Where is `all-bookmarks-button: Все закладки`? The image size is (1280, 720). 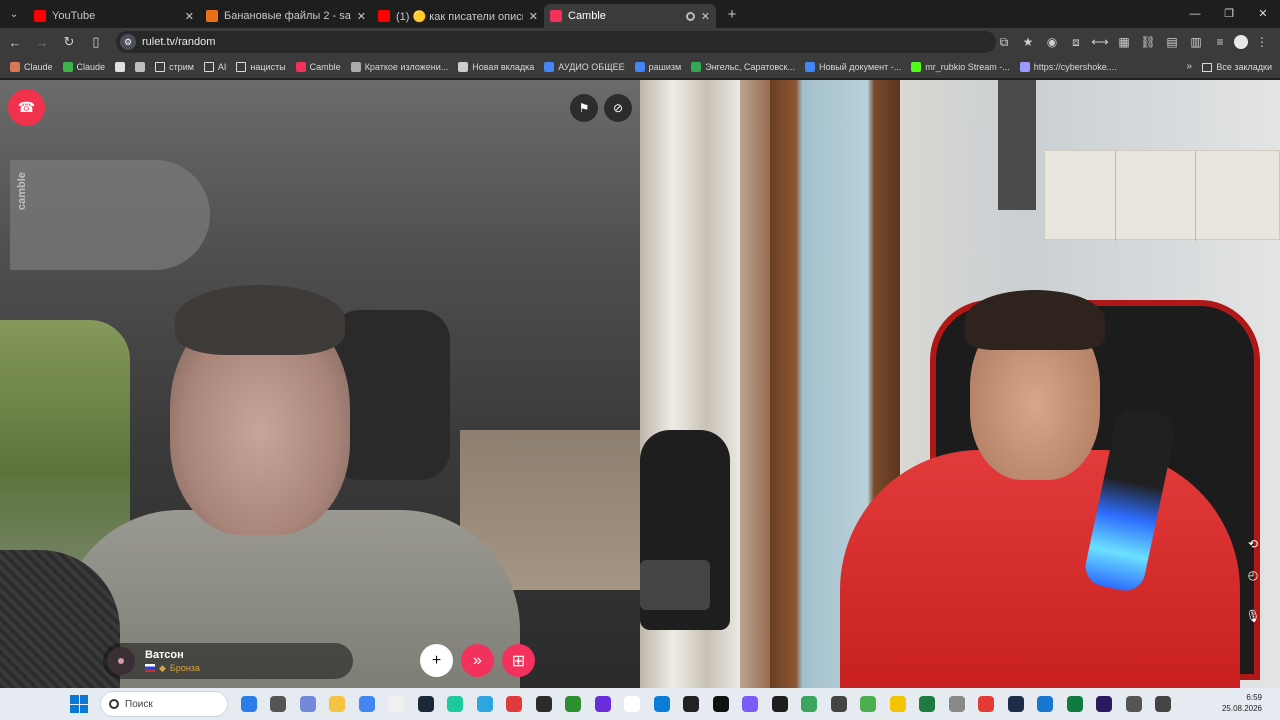
all-bookmarks-button: Все закладки is located at coordinates (1237, 67).